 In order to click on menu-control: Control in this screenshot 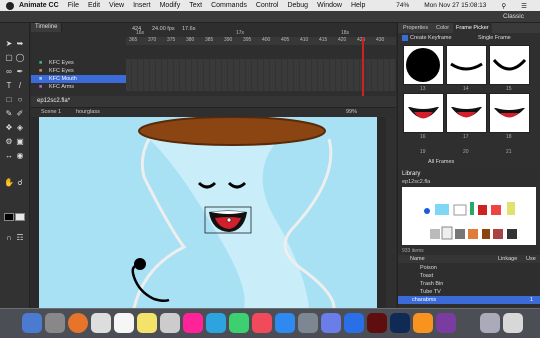, I will do `click(267, 5)`.